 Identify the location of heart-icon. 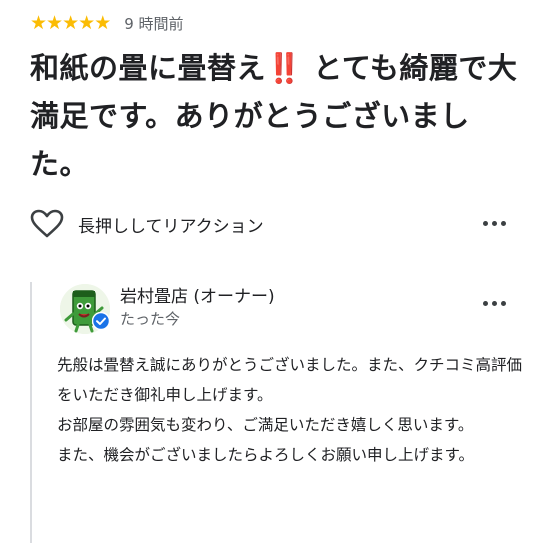
(47, 224).